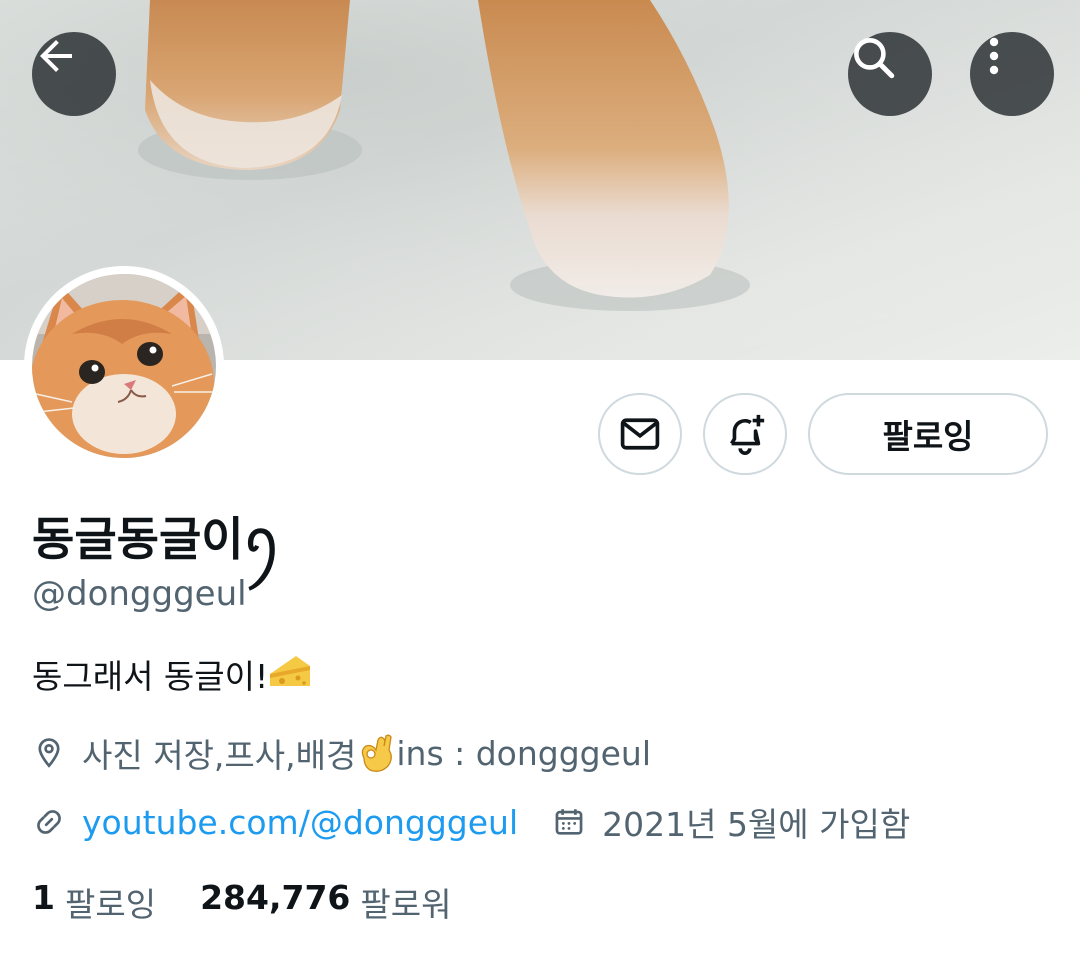 The width and height of the screenshot is (1080, 957). I want to click on calendar-icon, so click(569, 822).